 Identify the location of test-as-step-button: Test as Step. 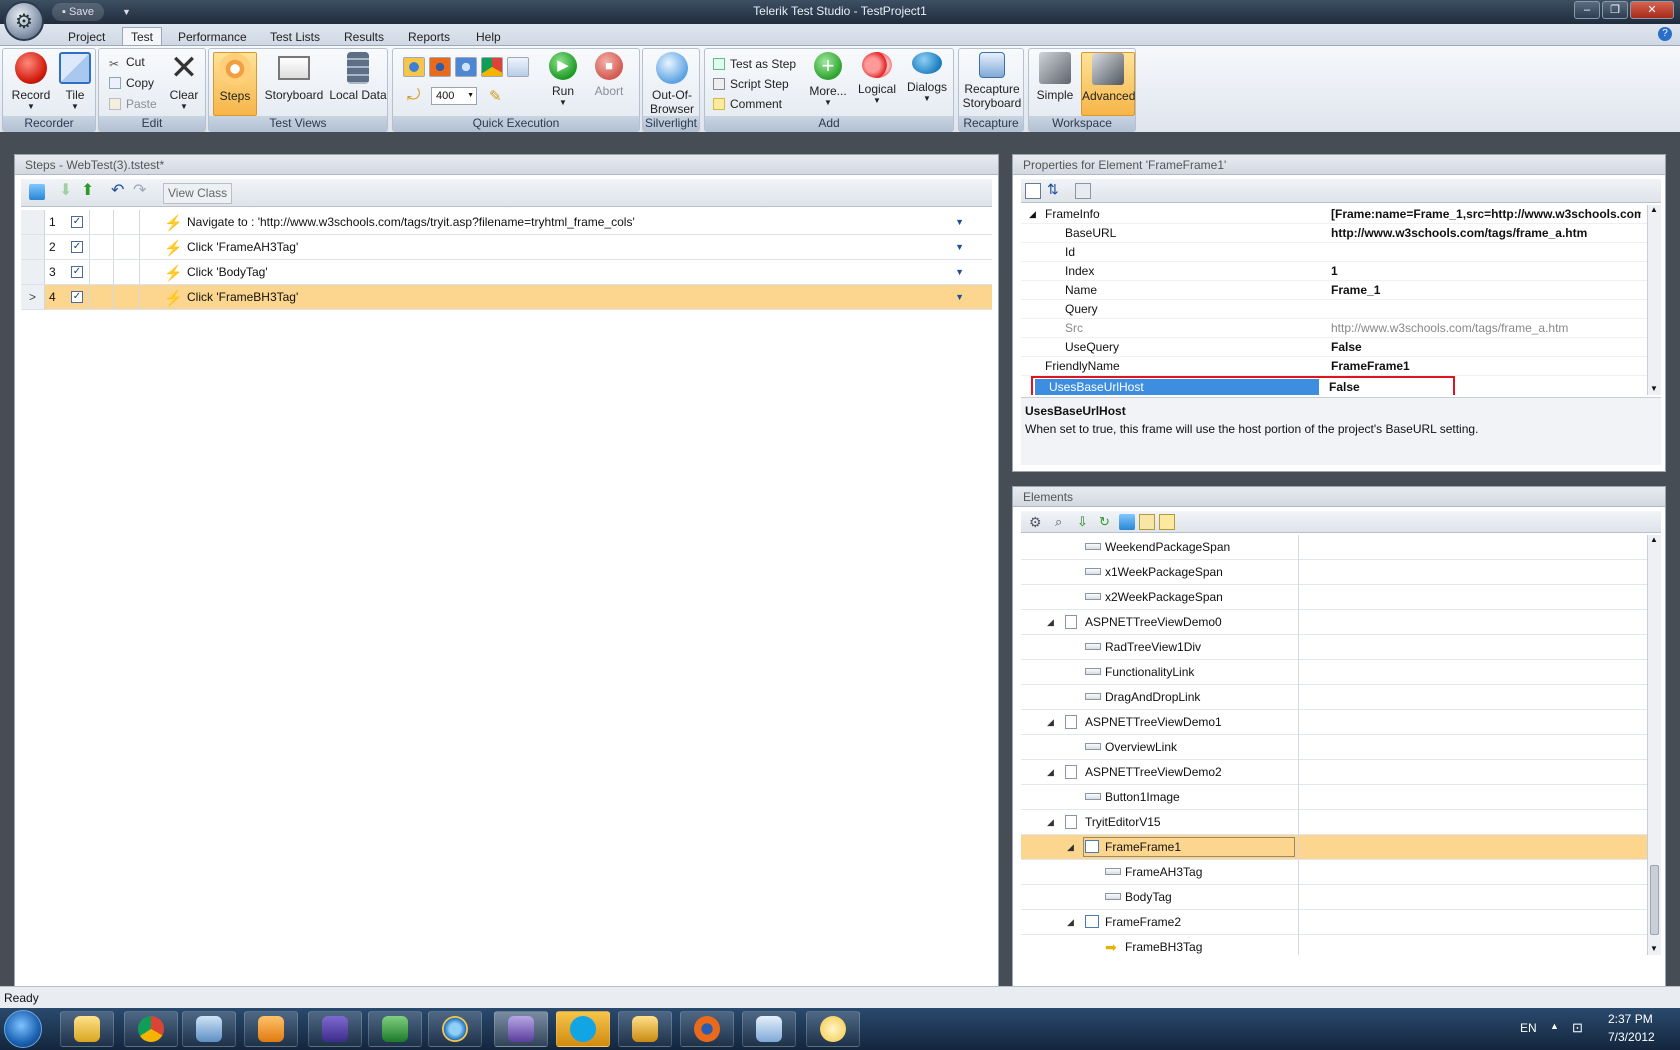
(754, 64).